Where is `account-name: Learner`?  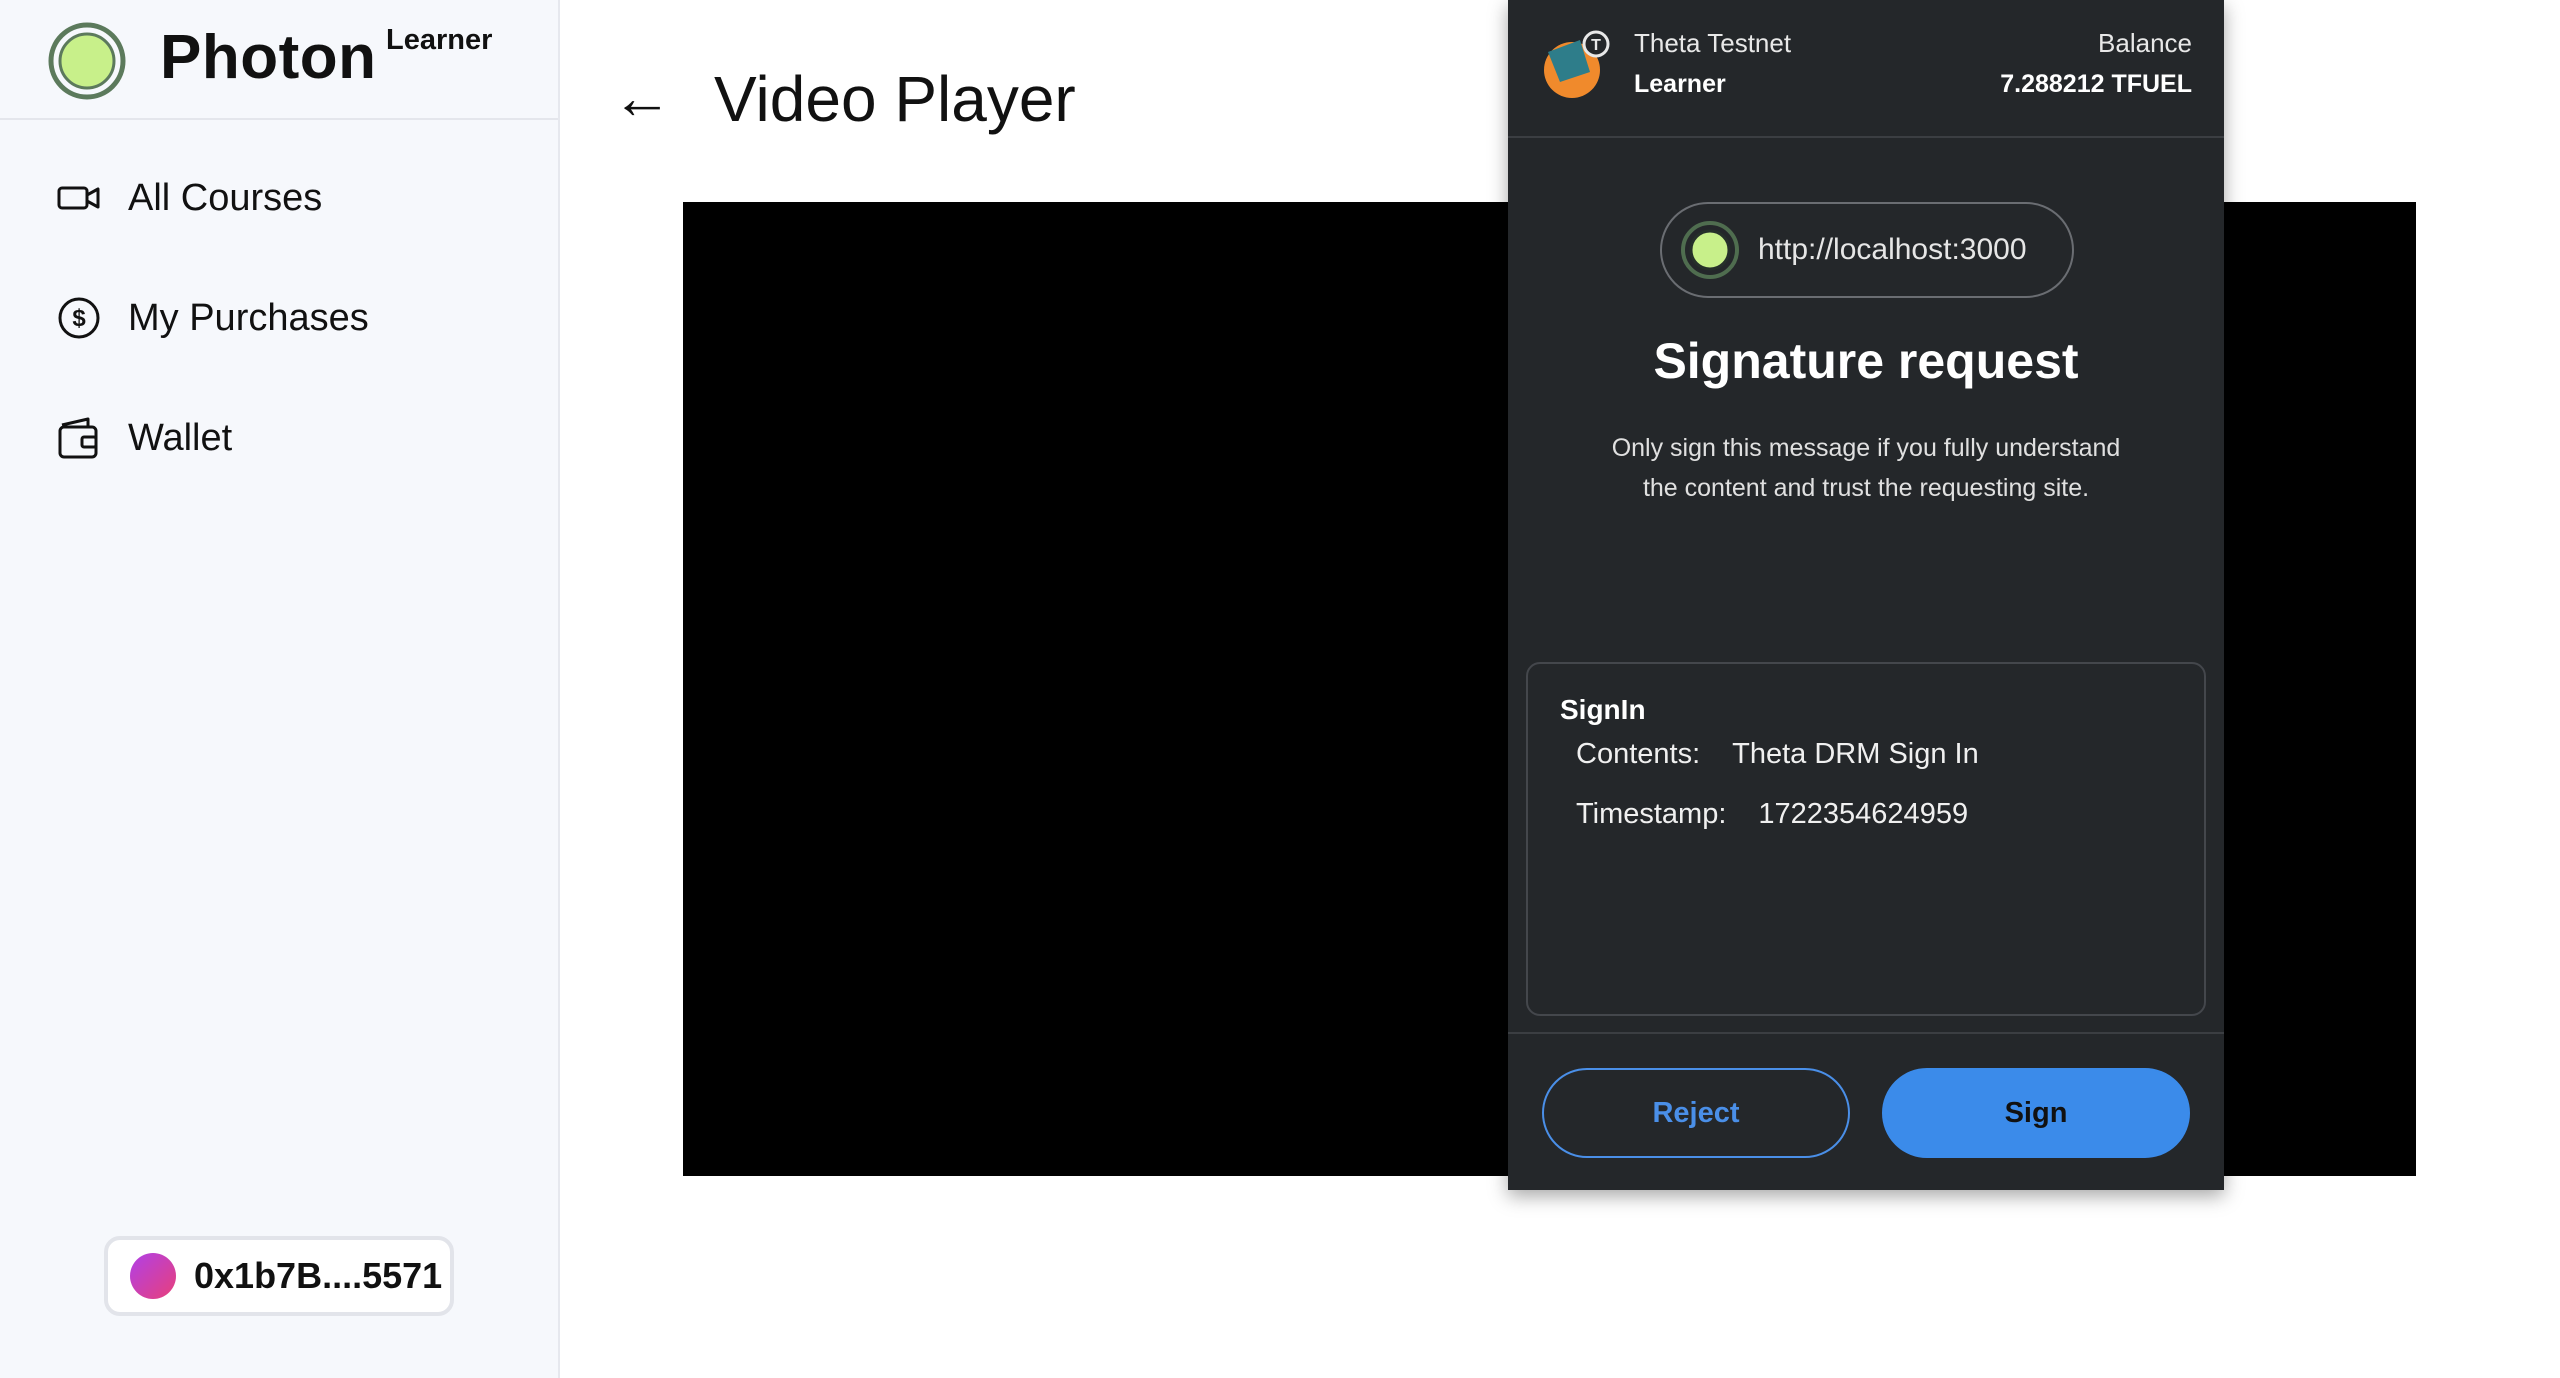 account-name: Learner is located at coordinates (1680, 84).